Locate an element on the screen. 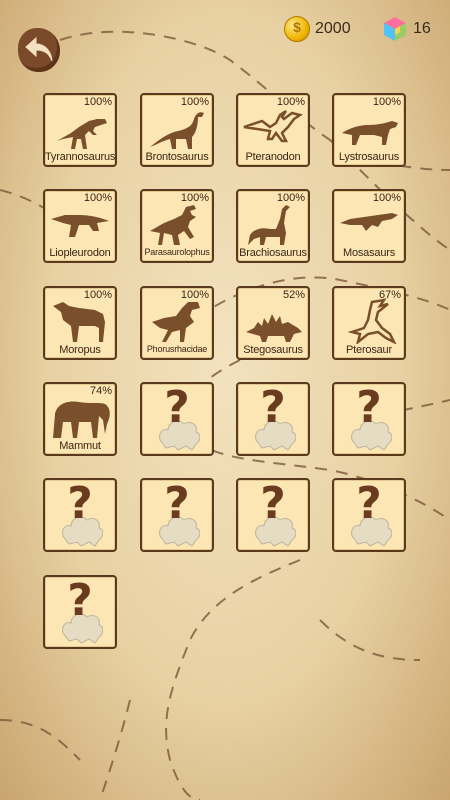 The height and width of the screenshot is (800, 450). dino-tile-stegosaurus: 52% Stegosaurus is located at coordinates (273, 323).